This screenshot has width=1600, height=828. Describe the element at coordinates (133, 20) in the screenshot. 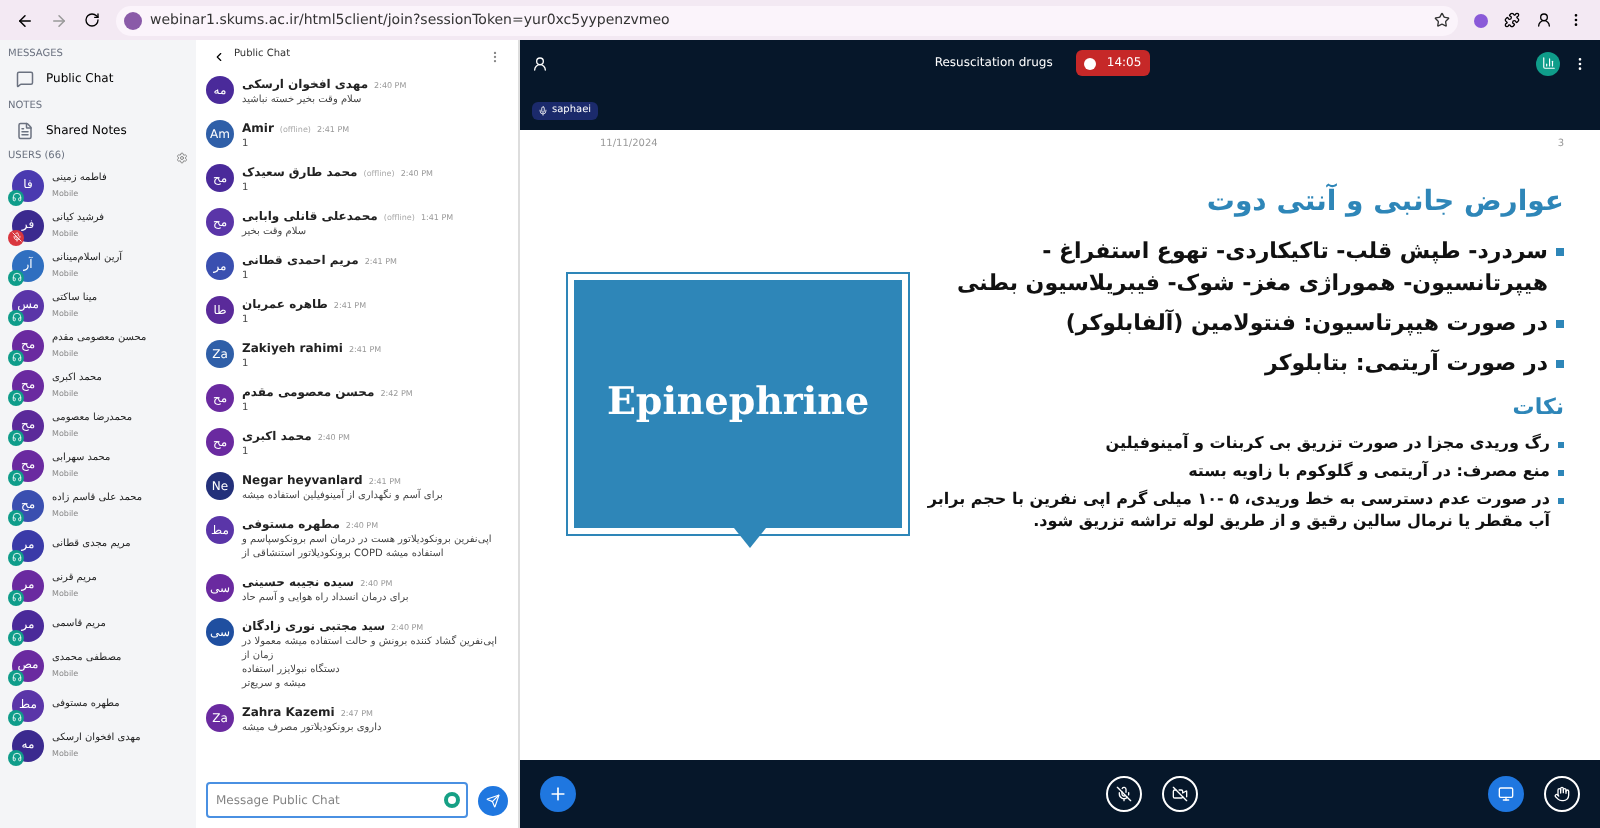

I see `site-icon` at that location.